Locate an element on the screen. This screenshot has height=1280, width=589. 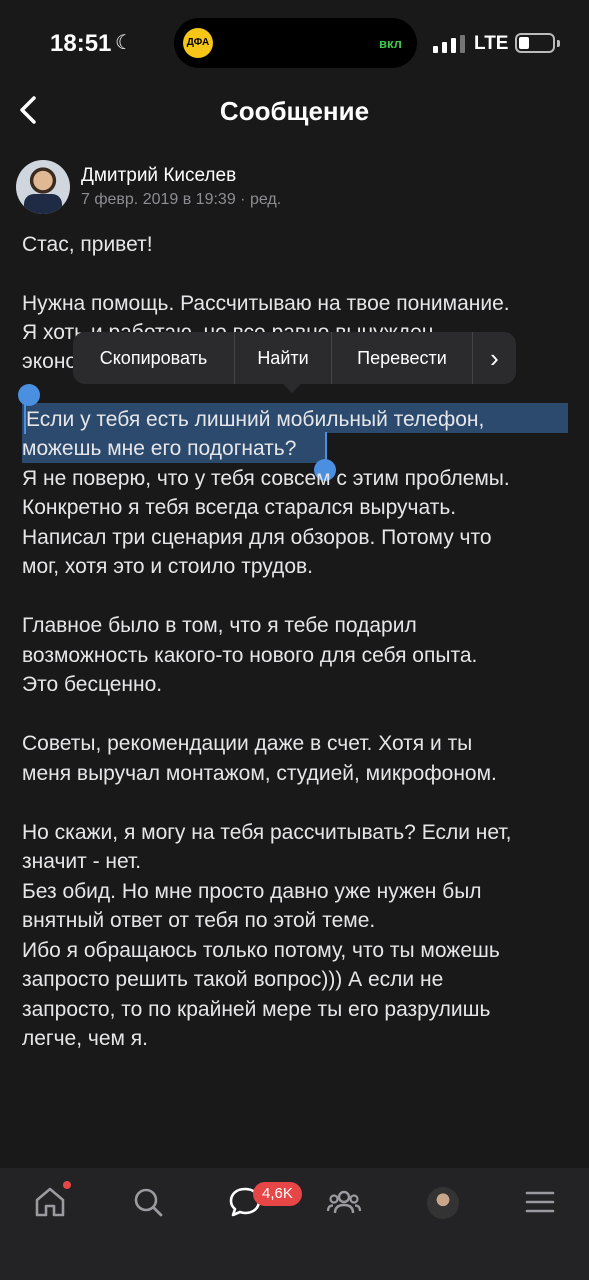
author-name: Дмитрий Киселев is located at coordinates (158, 176).